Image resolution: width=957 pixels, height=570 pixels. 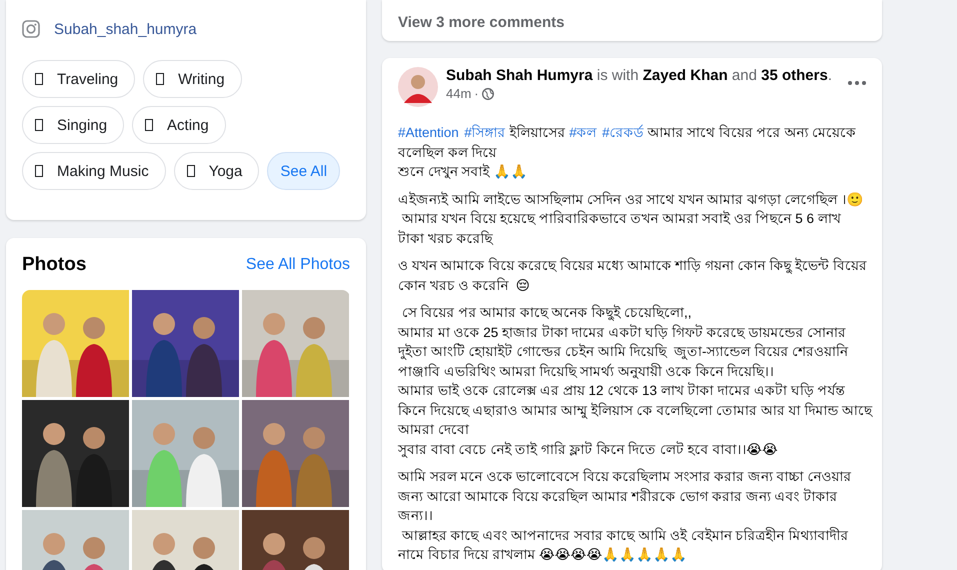 What do you see at coordinates (445, 238) in the screenshot?
I see `post-text-line: টাকা খরচ করেছি` at bounding box center [445, 238].